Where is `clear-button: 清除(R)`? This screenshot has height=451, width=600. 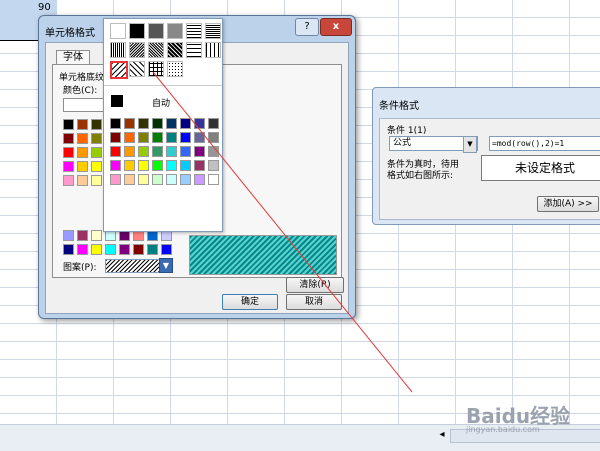 clear-button: 清除(R) is located at coordinates (315, 285).